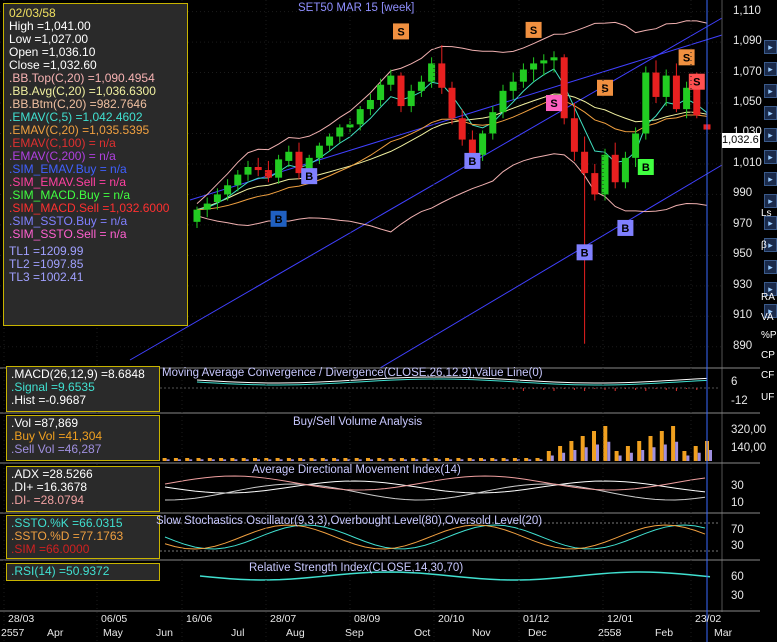 The height and width of the screenshot is (642, 777). What do you see at coordinates (68, 234) in the screenshot?
I see `info-sim-ssto-sell: .SIM_SSTO.Sell = n/a` at bounding box center [68, 234].